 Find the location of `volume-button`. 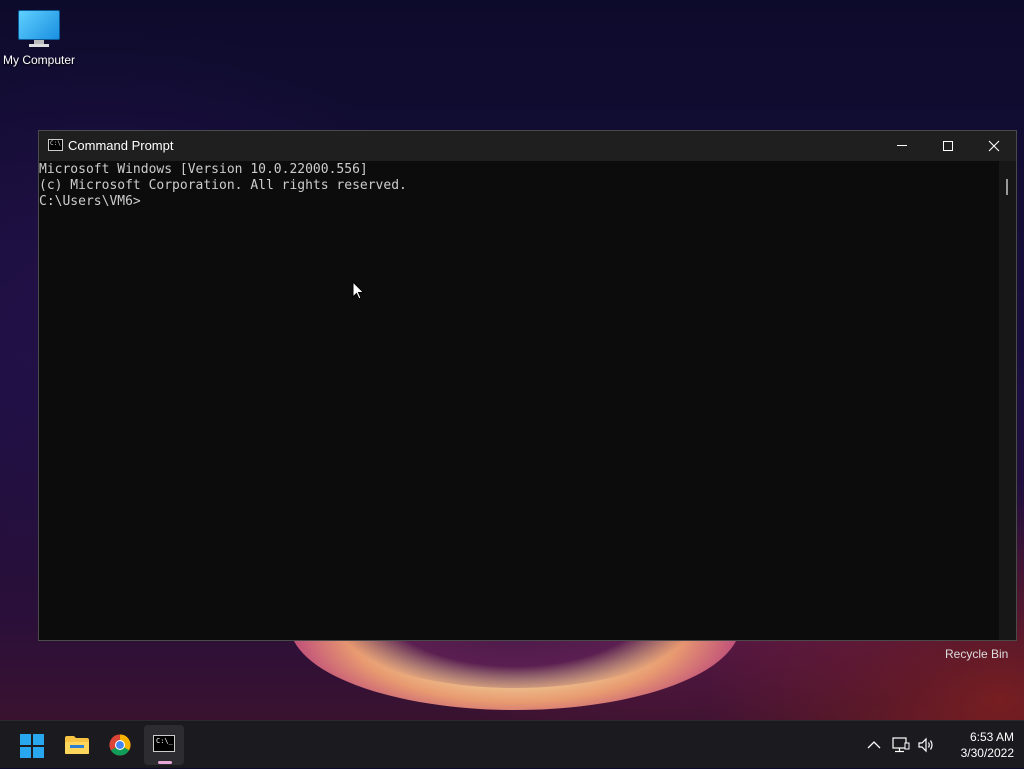

volume-button is located at coordinates (927, 745).